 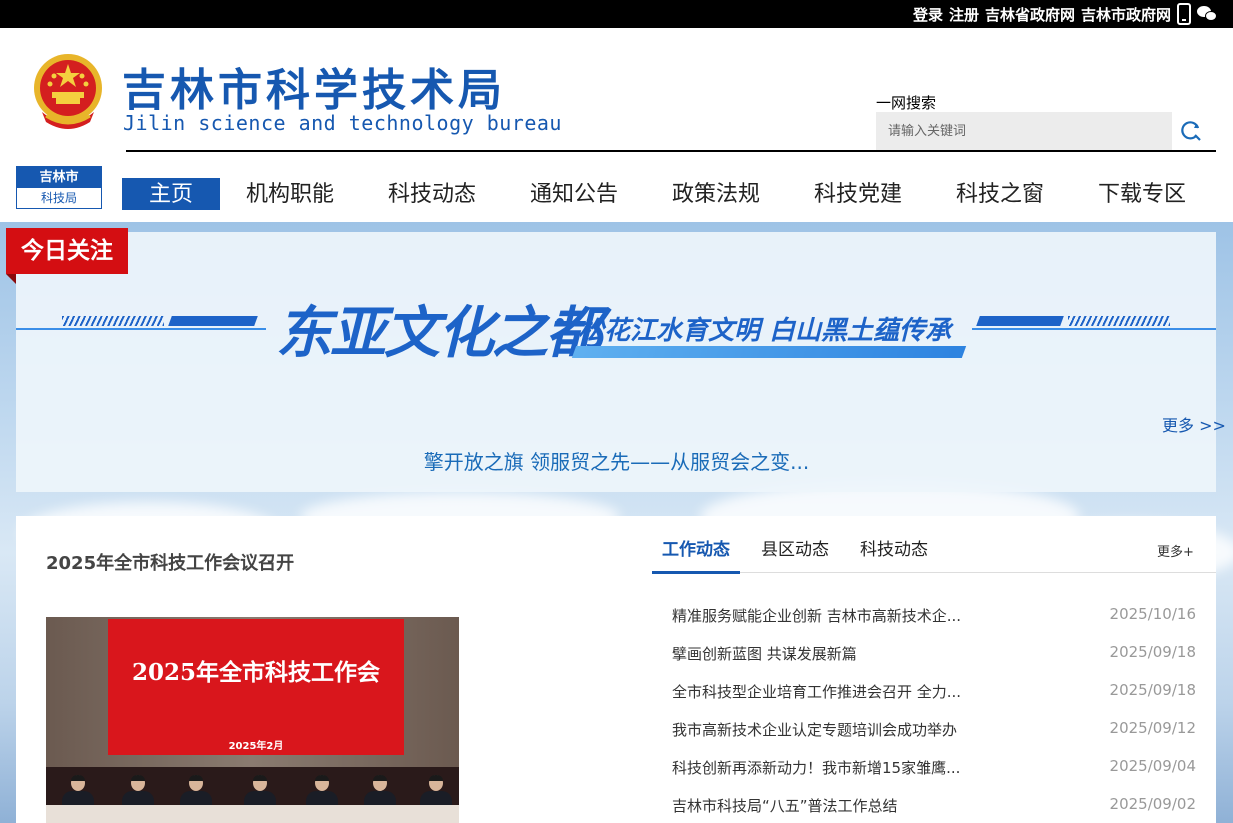 I want to click on list-item: 精准服务赋能企业创新 吉林市高新技术企... 2025/10/16, so click(x=934, y=616).